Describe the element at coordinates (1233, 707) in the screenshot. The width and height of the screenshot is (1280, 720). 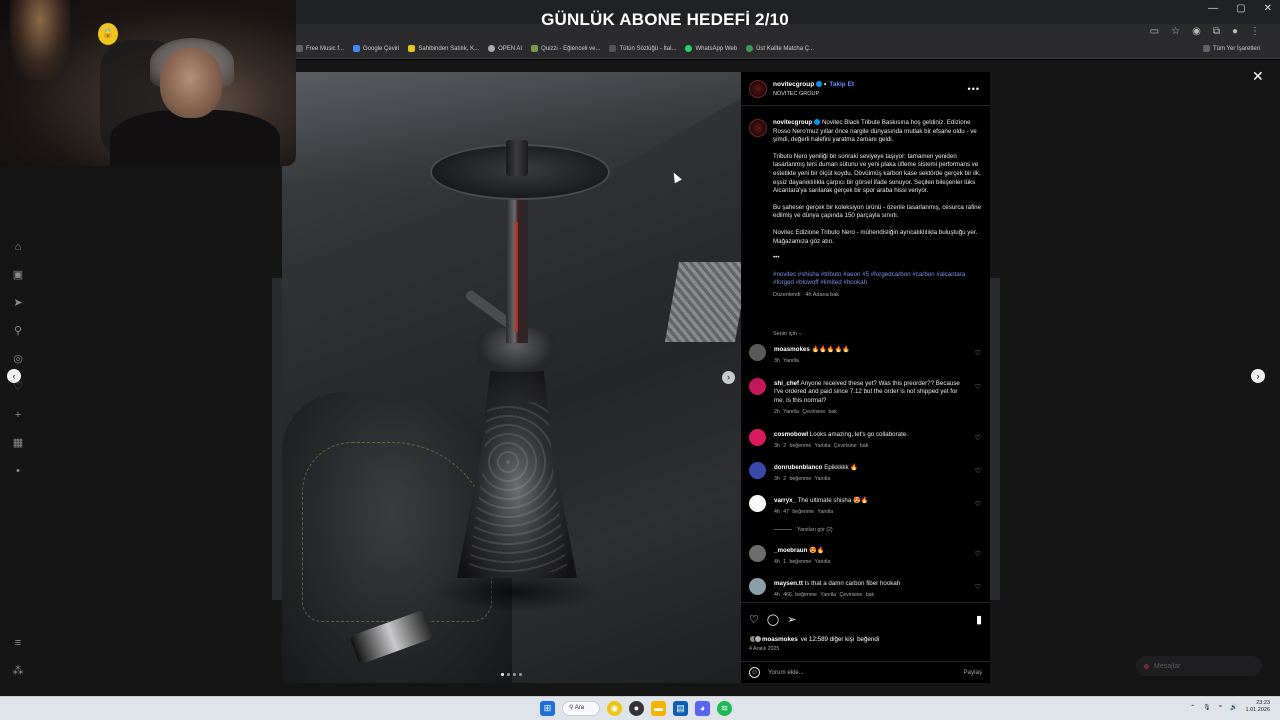
I see `volume-icon: 🔊` at that location.